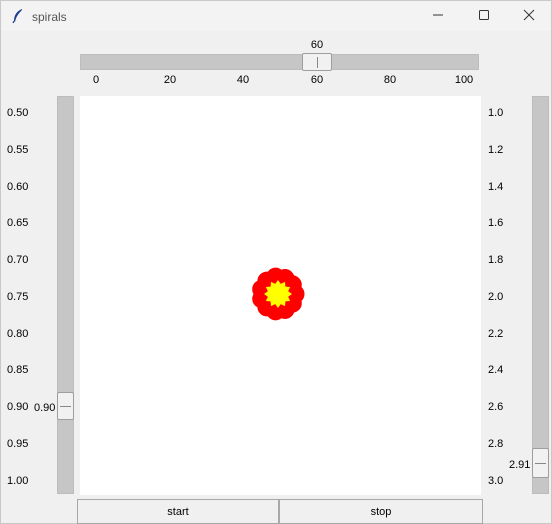 The height and width of the screenshot is (524, 552). I want to click on maximize-icon, so click(484, 16).